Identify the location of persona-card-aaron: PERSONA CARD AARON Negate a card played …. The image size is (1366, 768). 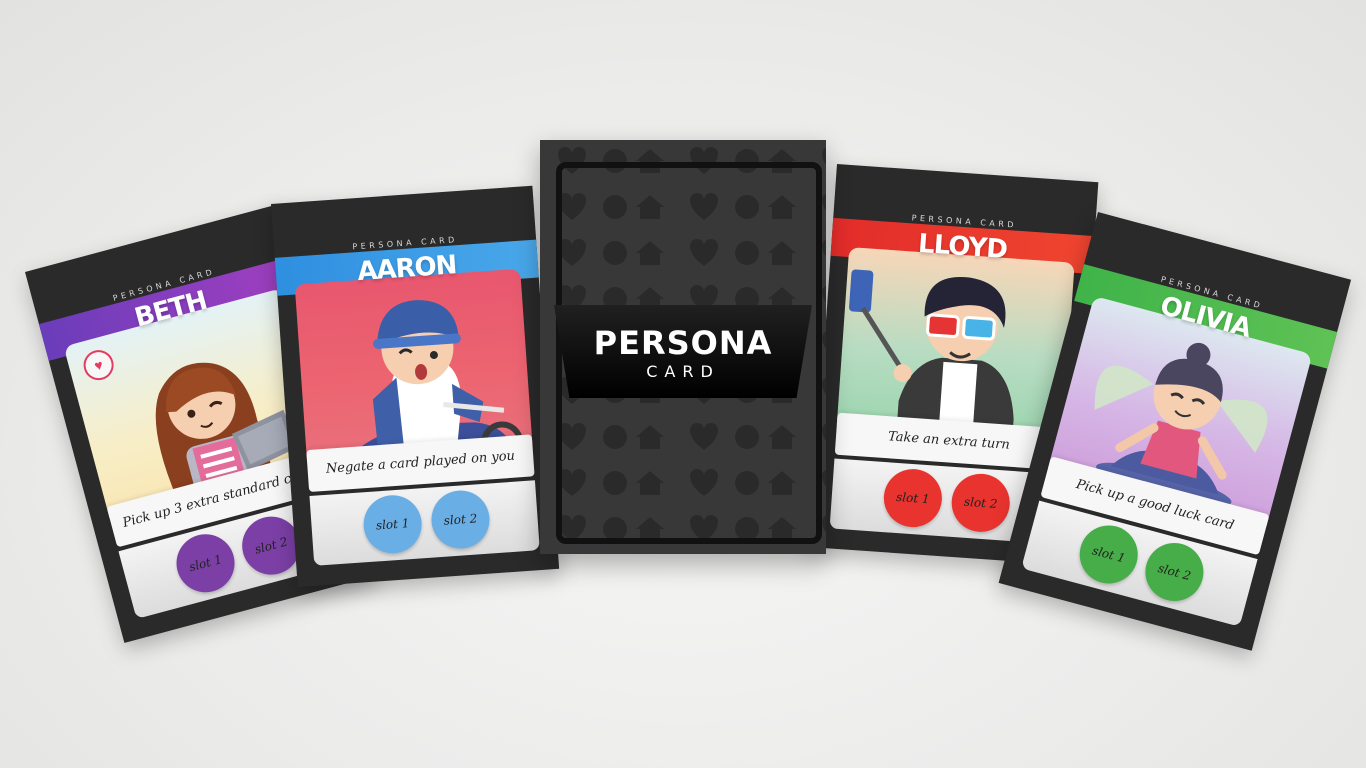
(415, 386).